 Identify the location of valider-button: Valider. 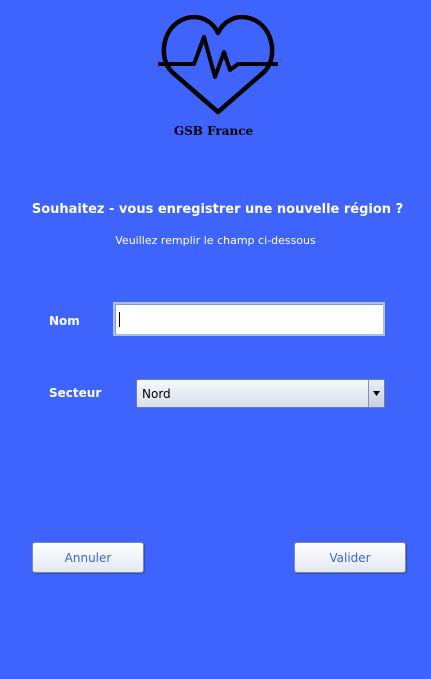
(350, 557).